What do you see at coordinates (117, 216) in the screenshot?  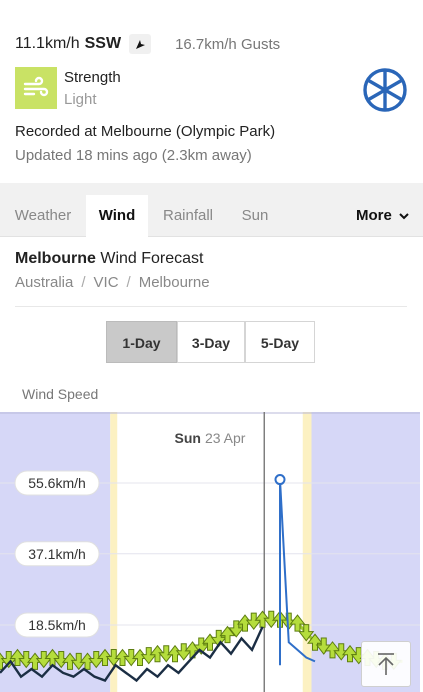 I see `tab-wind: Wind` at bounding box center [117, 216].